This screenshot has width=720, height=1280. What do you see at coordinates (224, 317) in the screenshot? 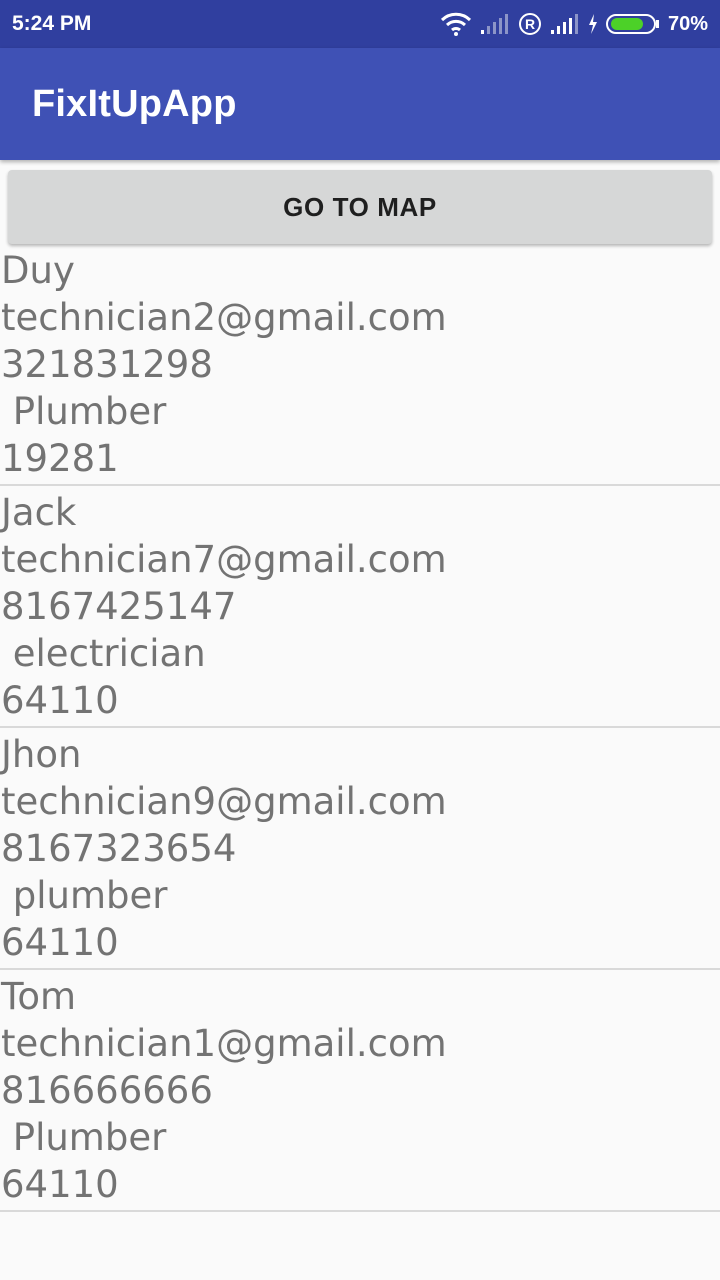
I see `technician-email: technician2@gmail.com` at bounding box center [224, 317].